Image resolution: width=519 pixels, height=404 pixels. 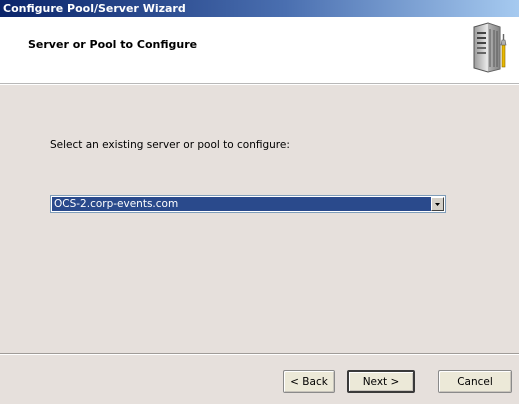 I want to click on server-pool-select: OCS-2.corp-events.com, so click(x=248, y=204).